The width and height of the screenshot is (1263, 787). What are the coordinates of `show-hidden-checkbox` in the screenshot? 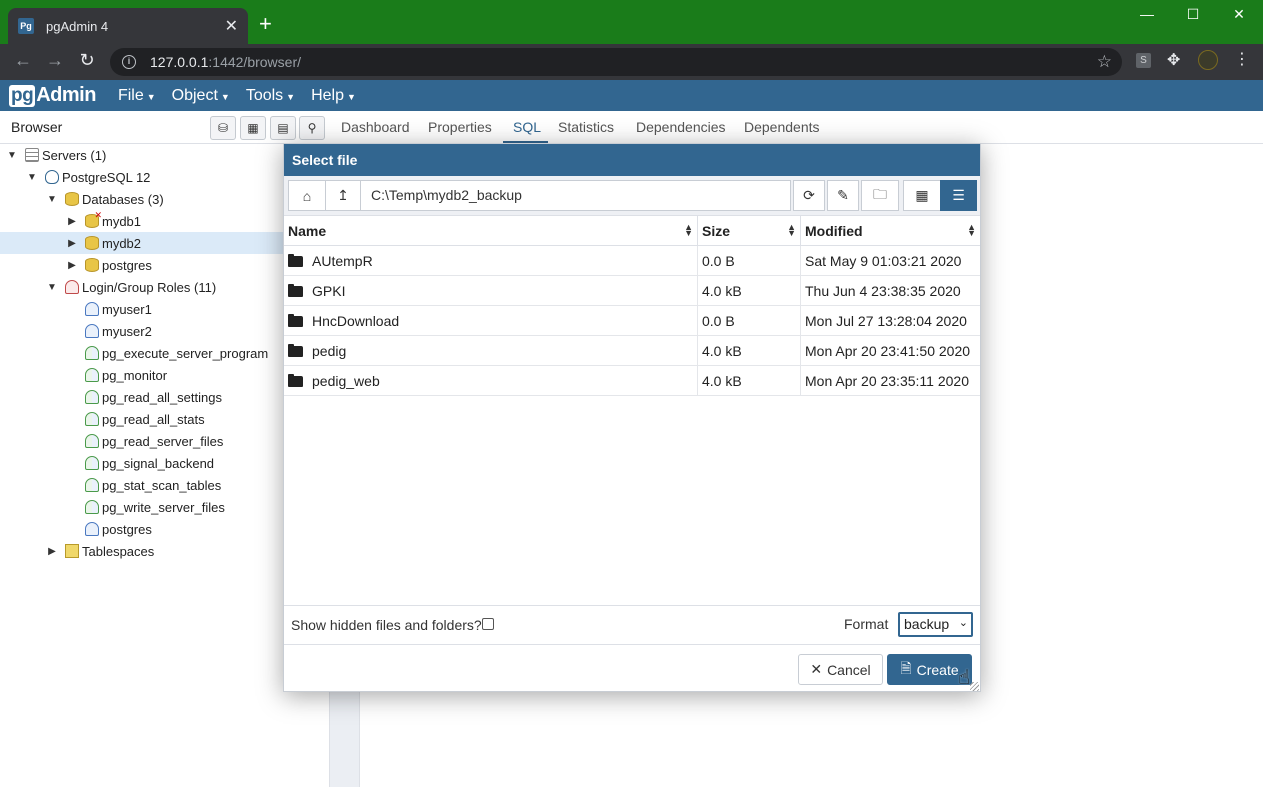 It's located at (488, 624).